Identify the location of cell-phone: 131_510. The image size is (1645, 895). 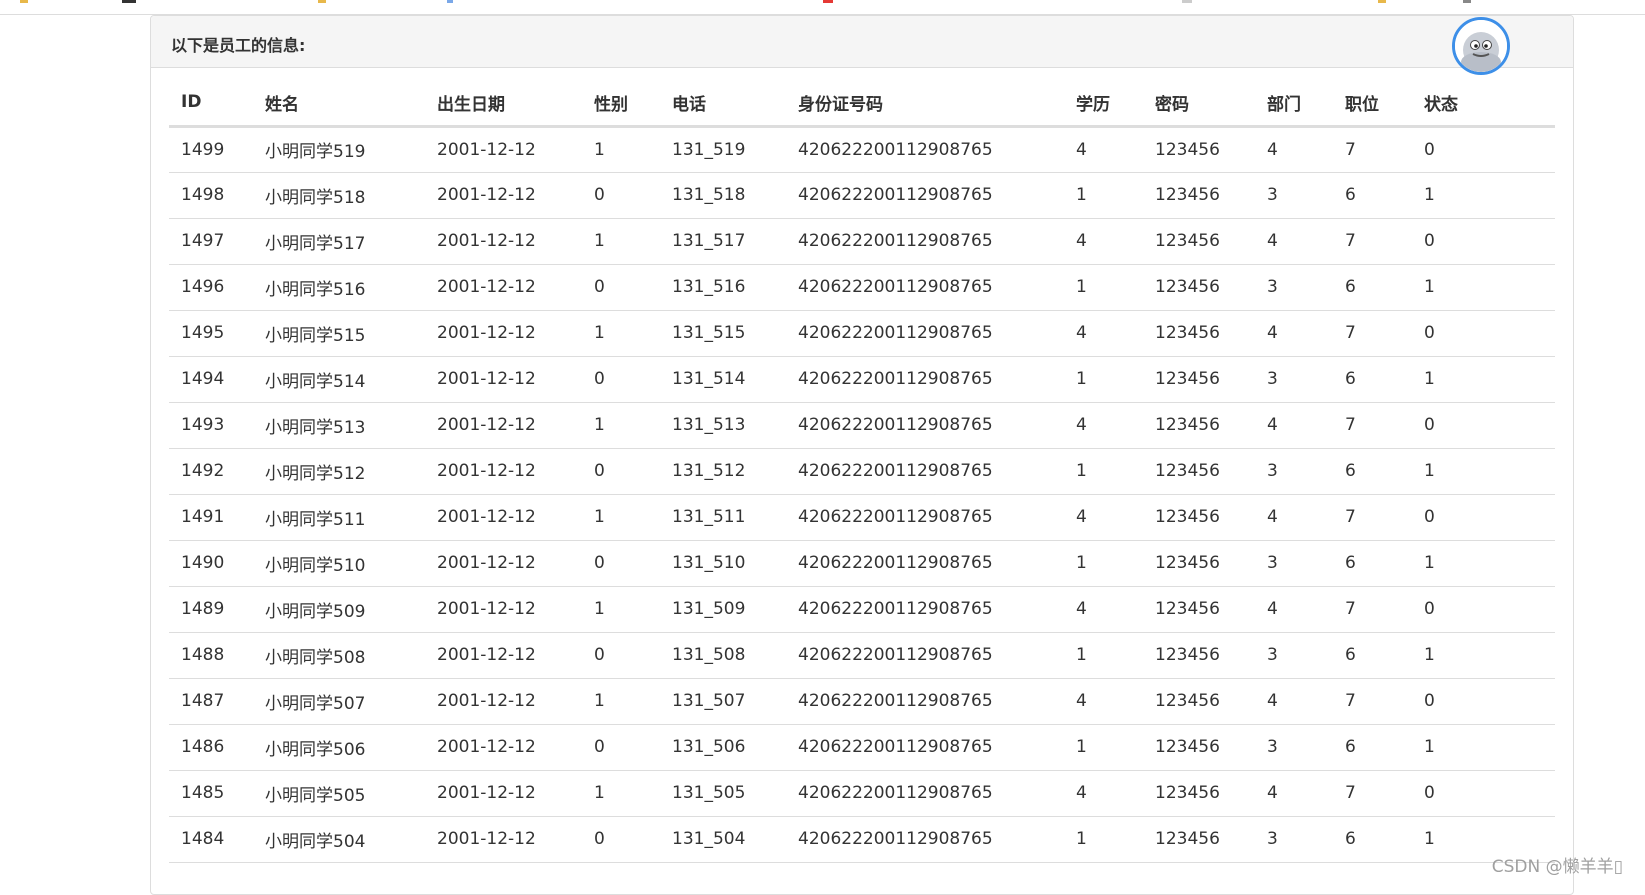
(723, 563).